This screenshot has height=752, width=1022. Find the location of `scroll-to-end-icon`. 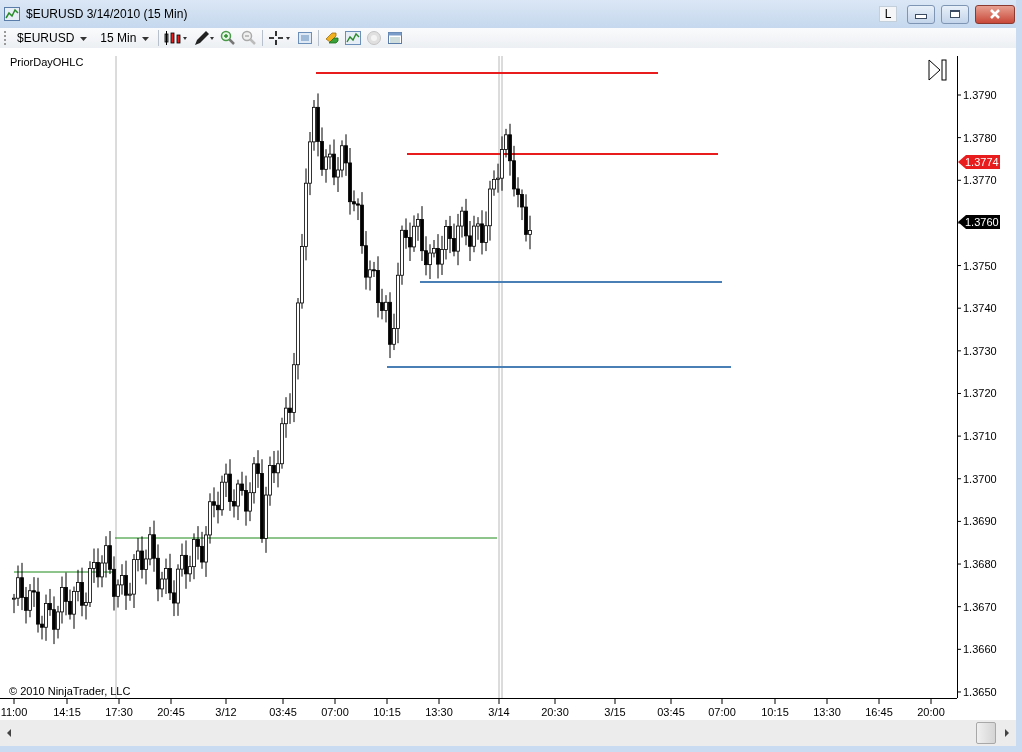

scroll-to-end-icon is located at coordinates (937, 70).